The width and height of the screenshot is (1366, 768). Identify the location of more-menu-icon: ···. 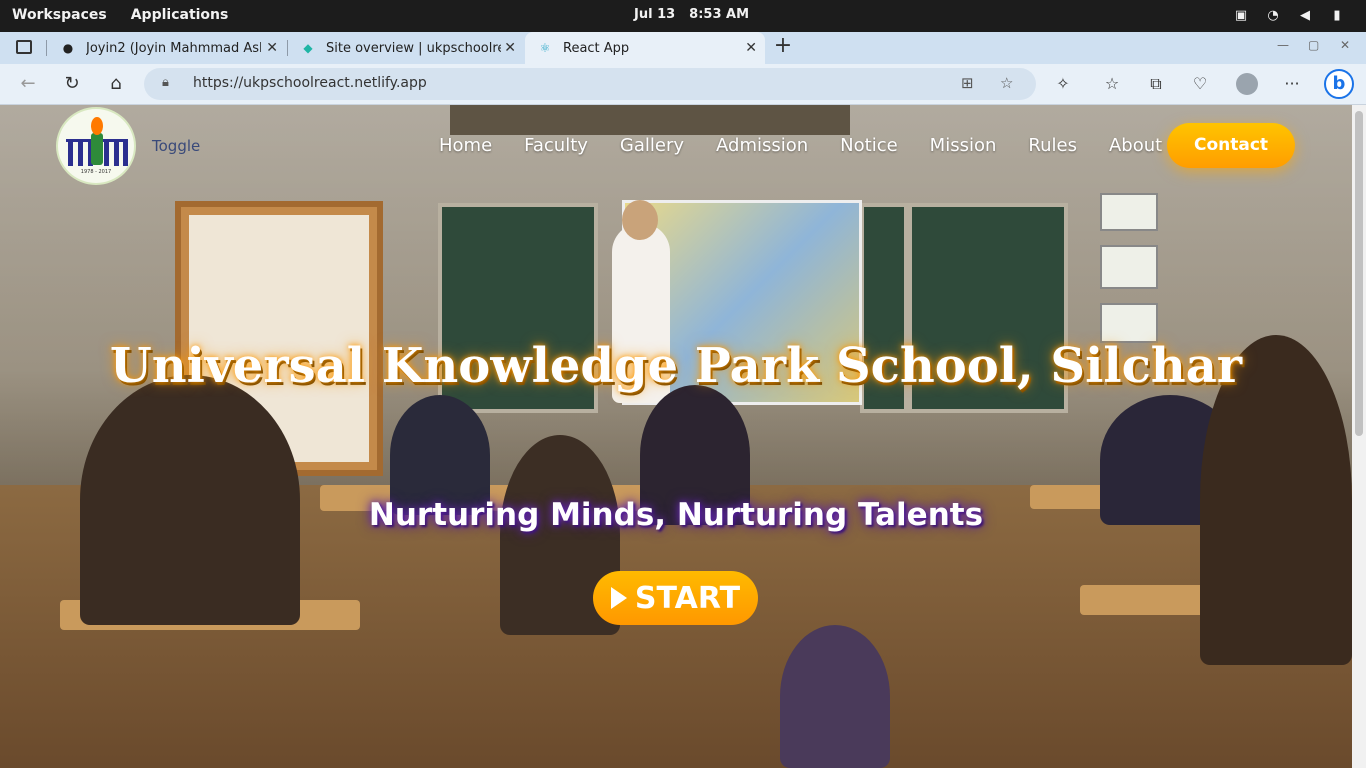
(1292, 83).